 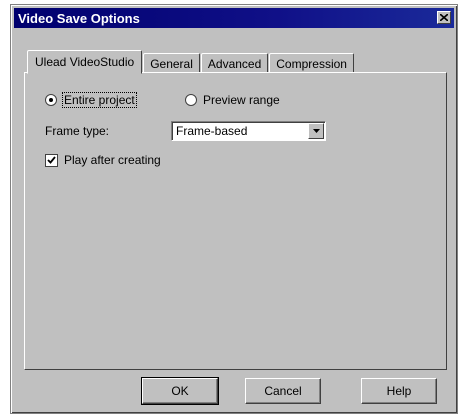 What do you see at coordinates (171, 63) in the screenshot?
I see `tab-general: General` at bounding box center [171, 63].